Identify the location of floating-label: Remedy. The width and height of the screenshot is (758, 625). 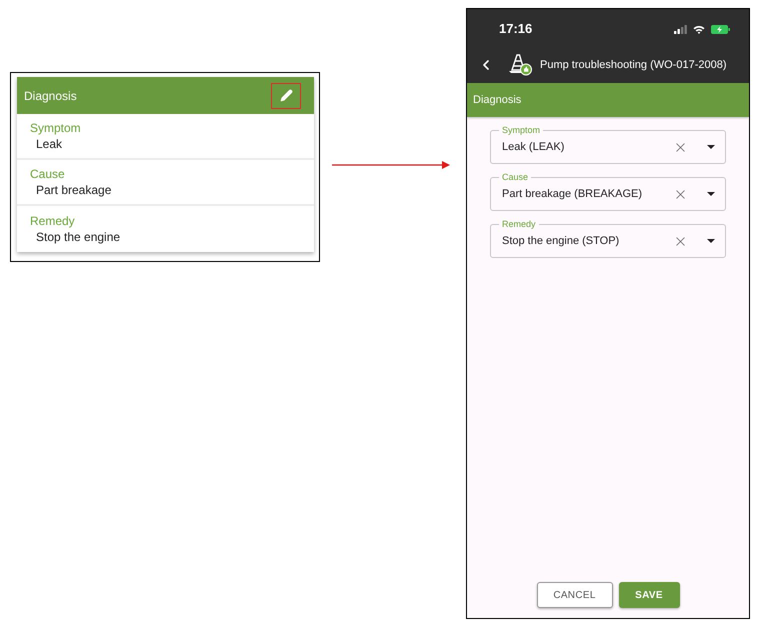
(519, 224).